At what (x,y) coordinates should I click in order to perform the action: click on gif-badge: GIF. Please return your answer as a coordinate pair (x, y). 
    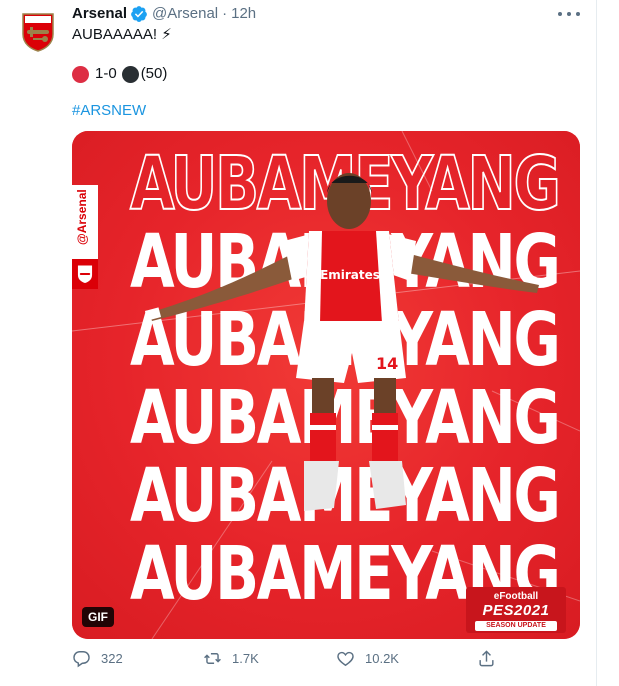
    Looking at the image, I should click on (98, 617).